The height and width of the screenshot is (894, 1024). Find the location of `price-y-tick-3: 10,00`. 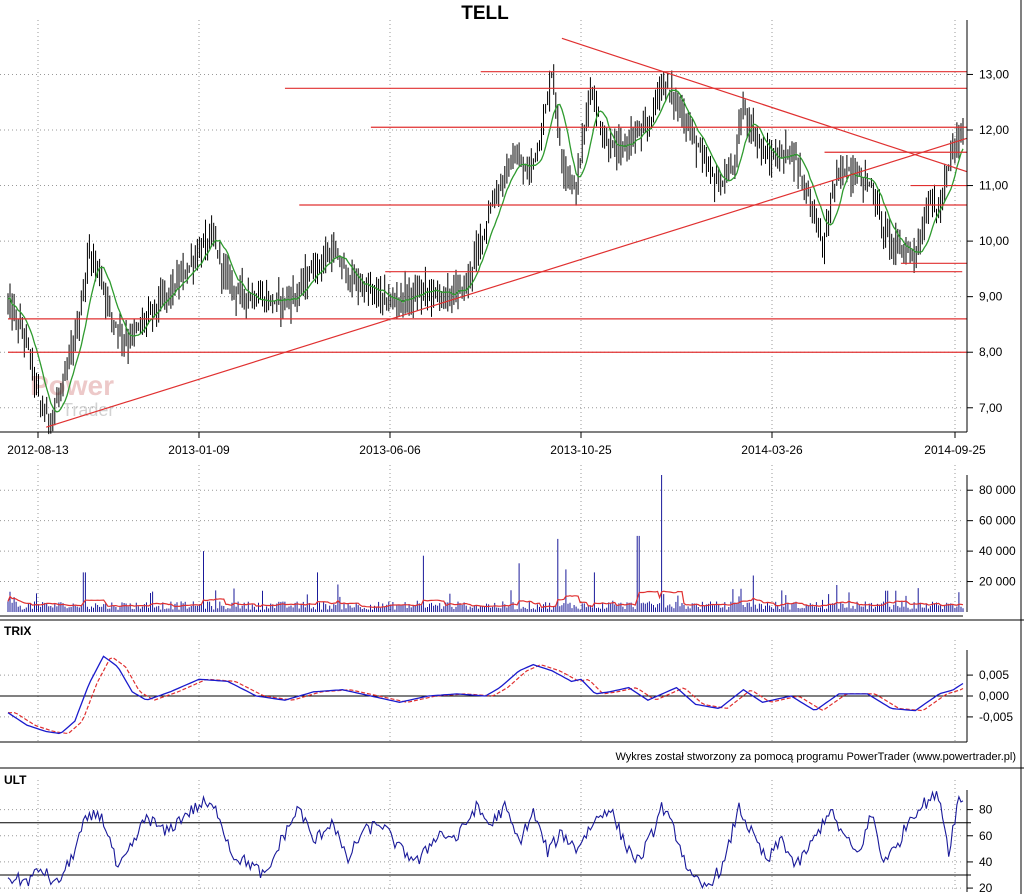

price-y-tick-3: 10,00 is located at coordinates (994, 241).